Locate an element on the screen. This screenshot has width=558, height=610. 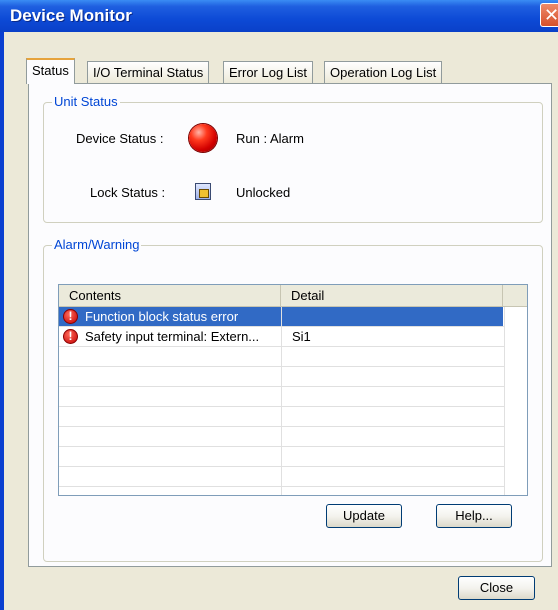
table-row: ! Safety input terminal: Extern... Si1 is located at coordinates (281, 337).